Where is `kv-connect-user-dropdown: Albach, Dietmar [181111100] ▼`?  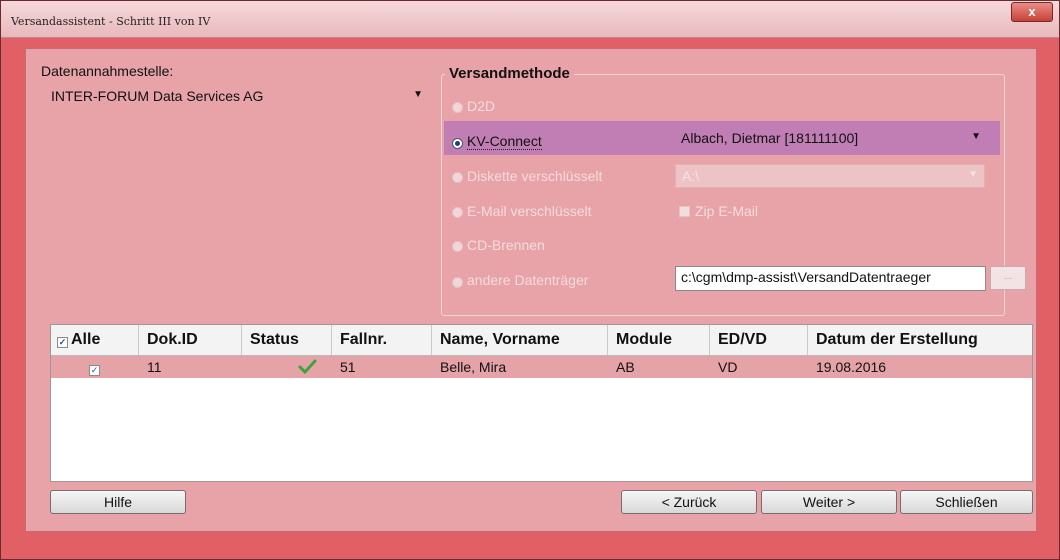 kv-connect-user-dropdown: Albach, Dietmar [181111100] ▼ is located at coordinates (831, 140).